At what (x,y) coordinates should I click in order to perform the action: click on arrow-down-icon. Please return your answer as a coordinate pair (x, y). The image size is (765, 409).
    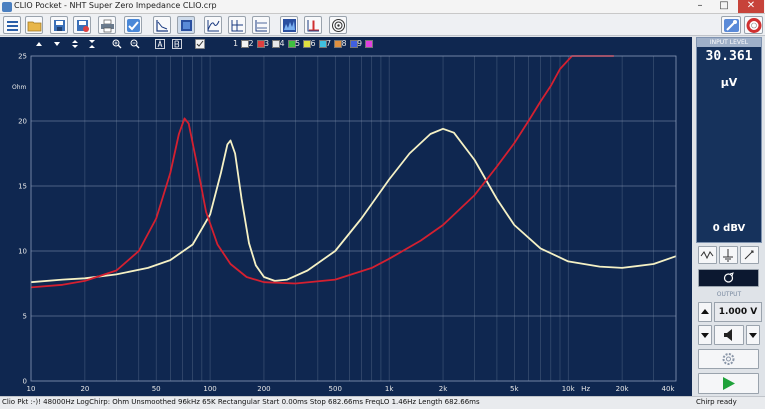
    Looking at the image, I should click on (57, 44).